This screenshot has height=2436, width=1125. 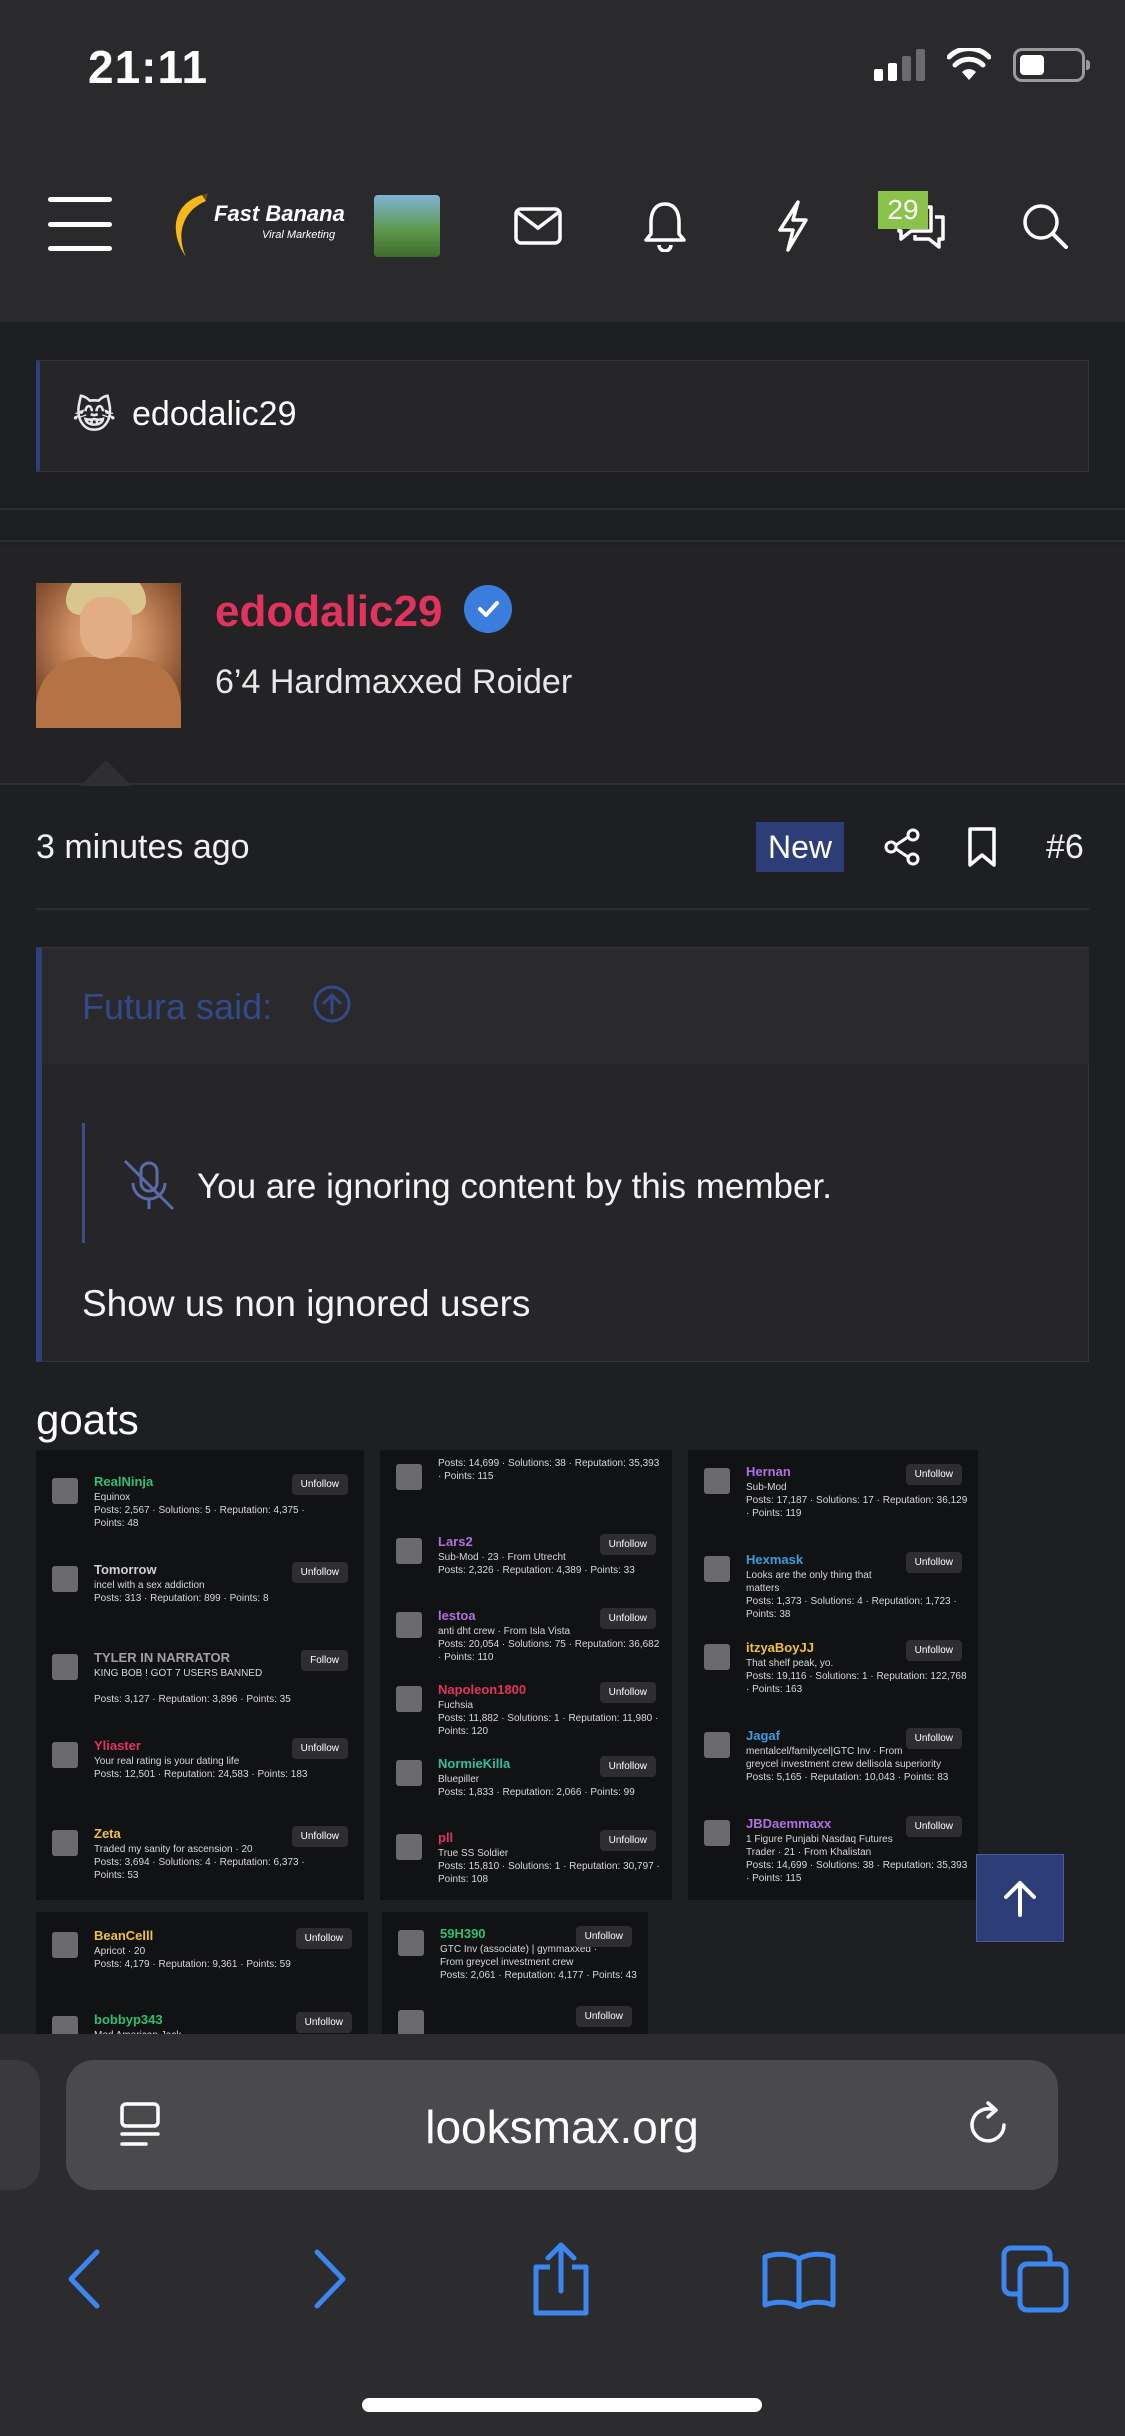 I want to click on home-indicator, so click(x=562, y=2405).